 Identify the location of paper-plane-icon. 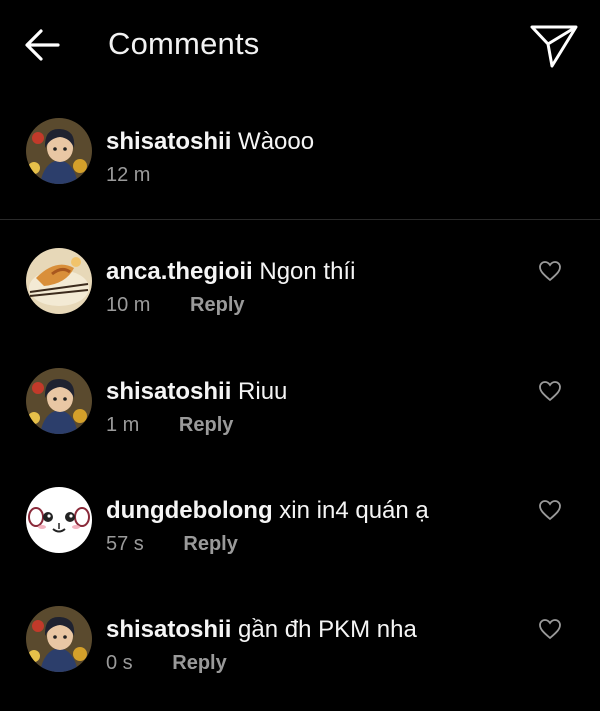
(554, 46).